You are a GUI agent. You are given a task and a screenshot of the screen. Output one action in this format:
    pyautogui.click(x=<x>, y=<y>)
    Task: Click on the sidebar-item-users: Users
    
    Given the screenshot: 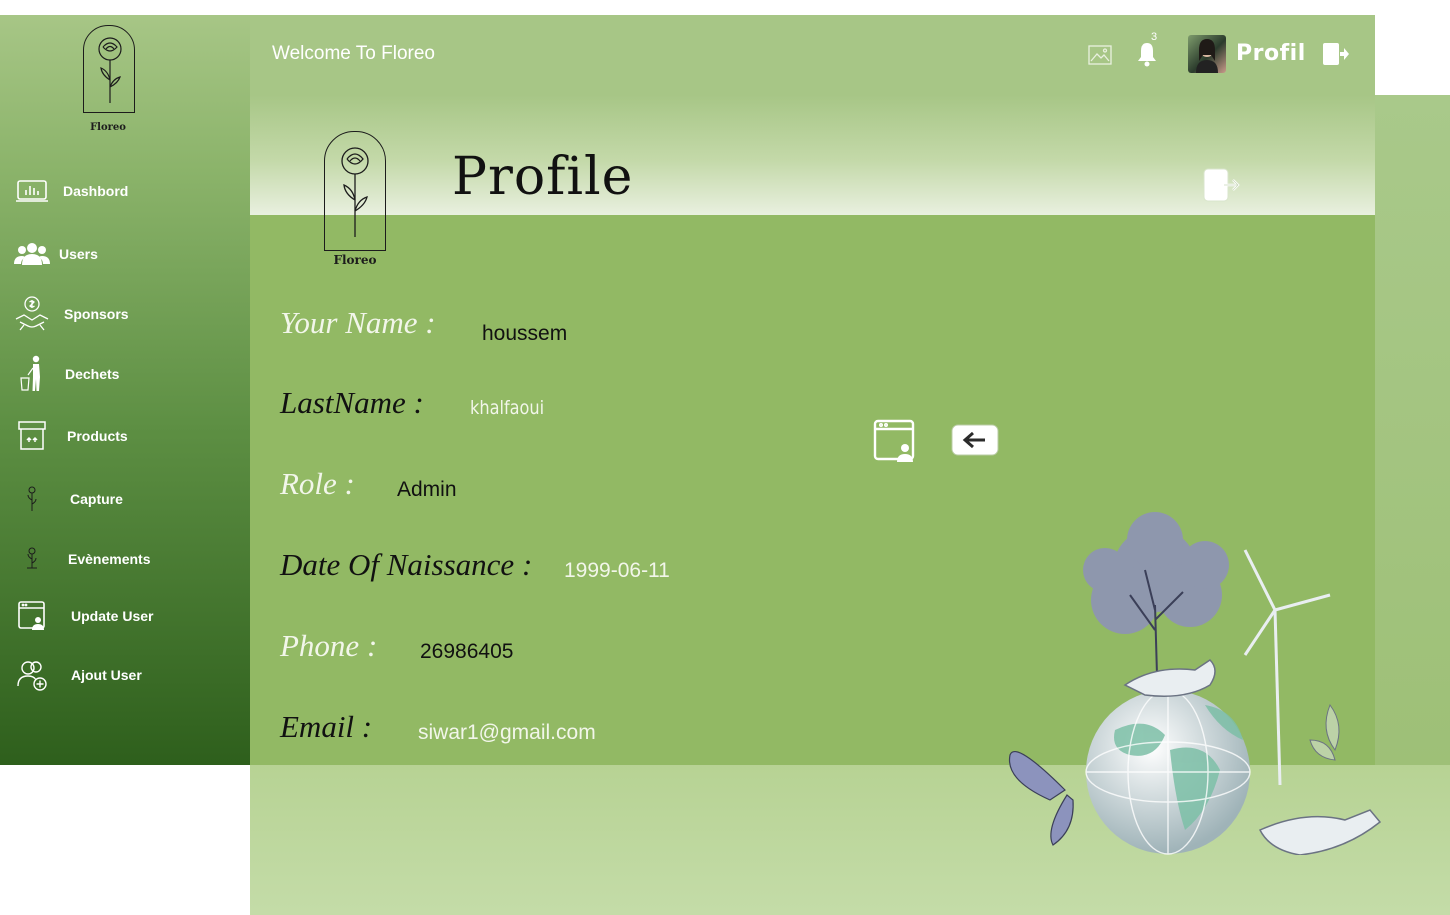 What is the action you would take?
    pyautogui.click(x=127, y=254)
    